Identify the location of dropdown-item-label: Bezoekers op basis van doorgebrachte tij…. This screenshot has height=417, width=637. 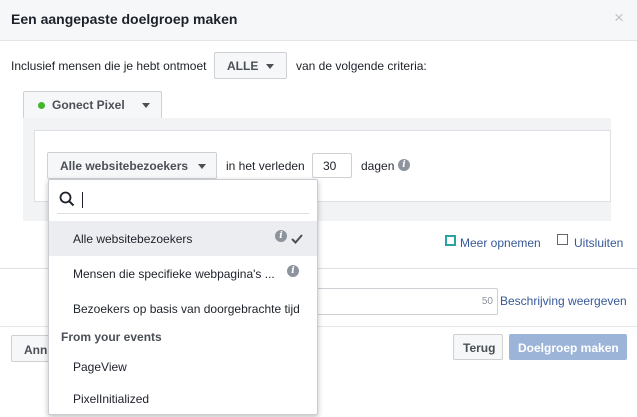
(186, 309).